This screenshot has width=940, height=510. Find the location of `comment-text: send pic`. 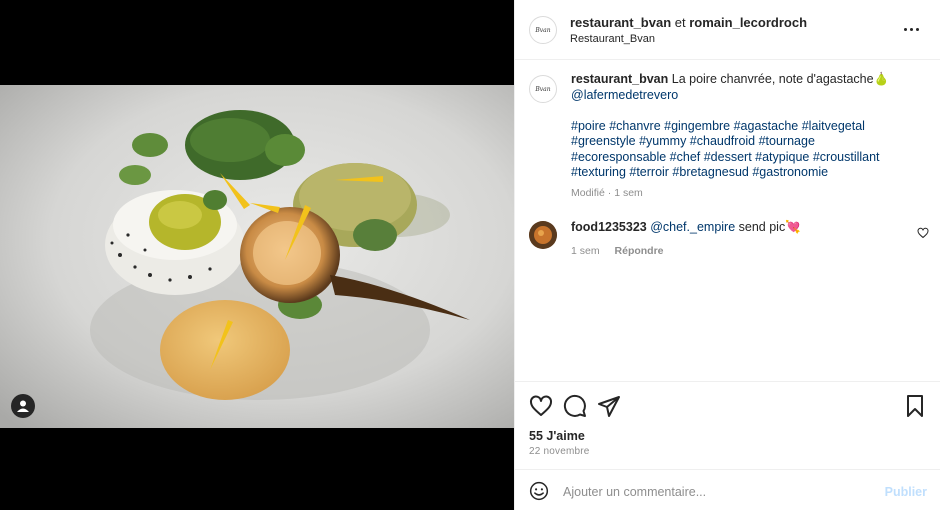

comment-text: send pic is located at coordinates (762, 227).